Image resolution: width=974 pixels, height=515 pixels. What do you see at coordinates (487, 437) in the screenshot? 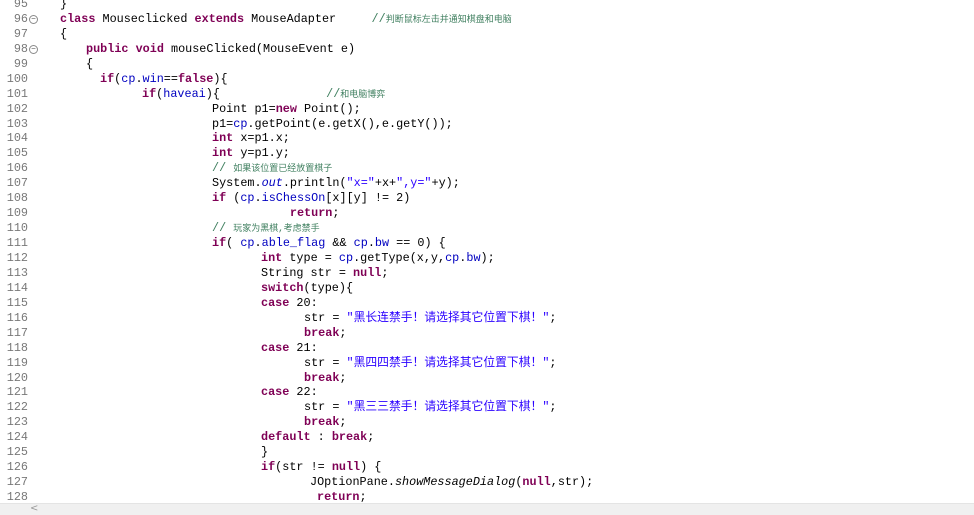
I see `code-line: 124 default : break;` at bounding box center [487, 437].